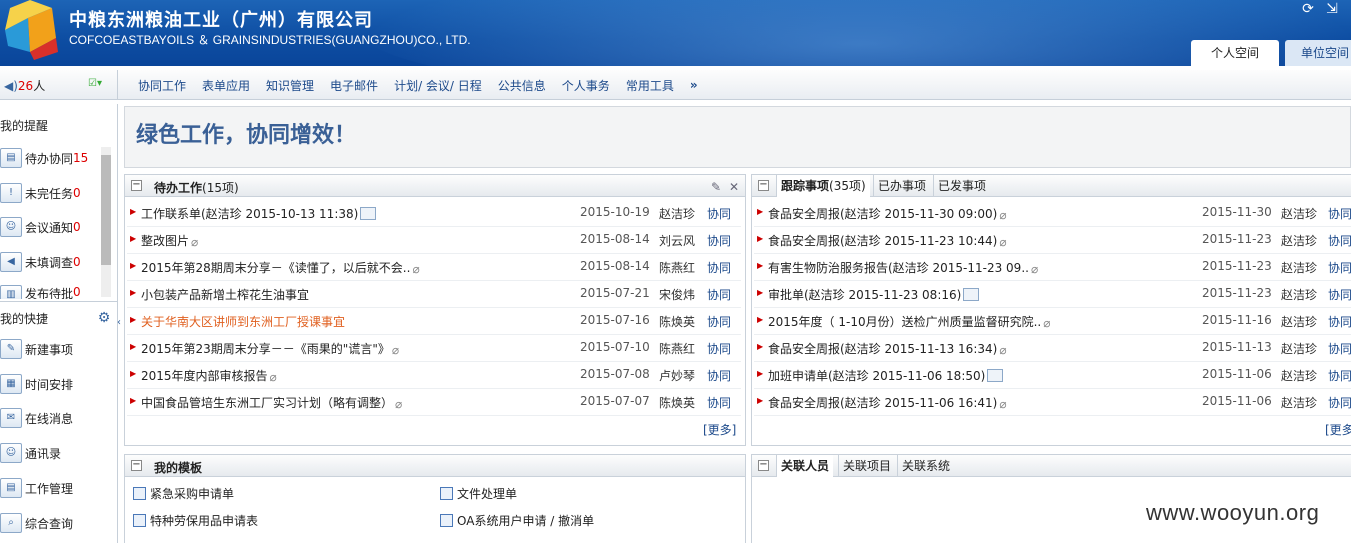  I want to click on form-icon, so click(139, 520).